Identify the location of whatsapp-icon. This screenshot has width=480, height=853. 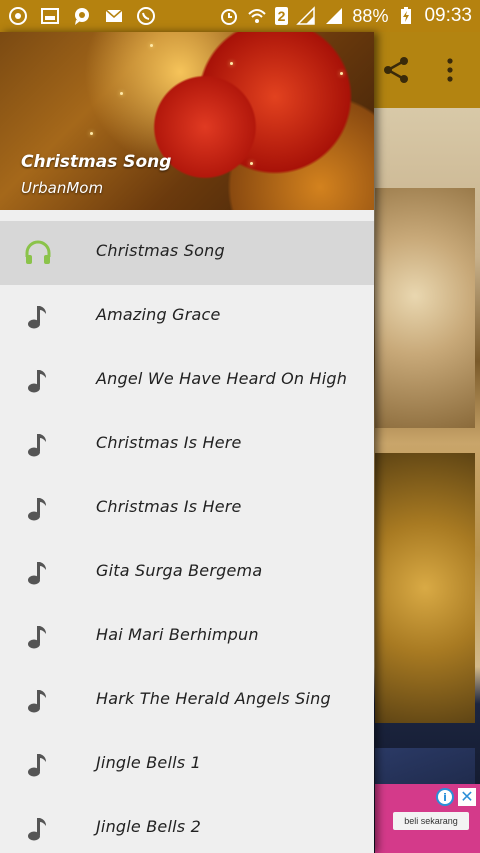
(146, 16).